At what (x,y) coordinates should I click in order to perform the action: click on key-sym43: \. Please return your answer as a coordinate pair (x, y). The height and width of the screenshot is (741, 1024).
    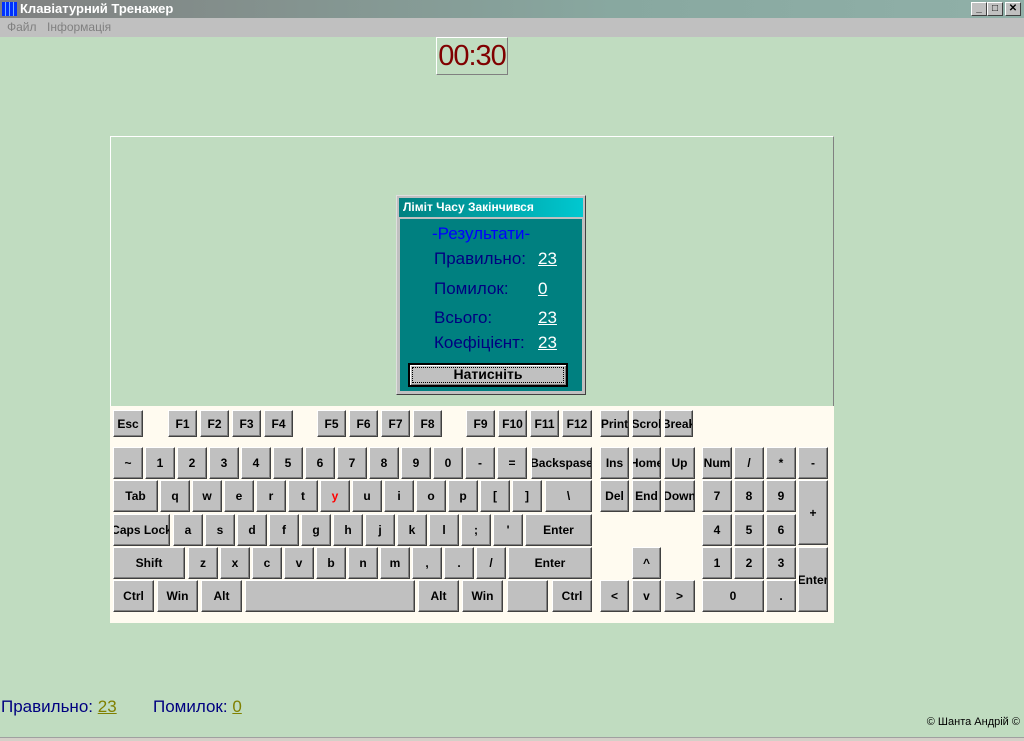
    Looking at the image, I should click on (568, 496).